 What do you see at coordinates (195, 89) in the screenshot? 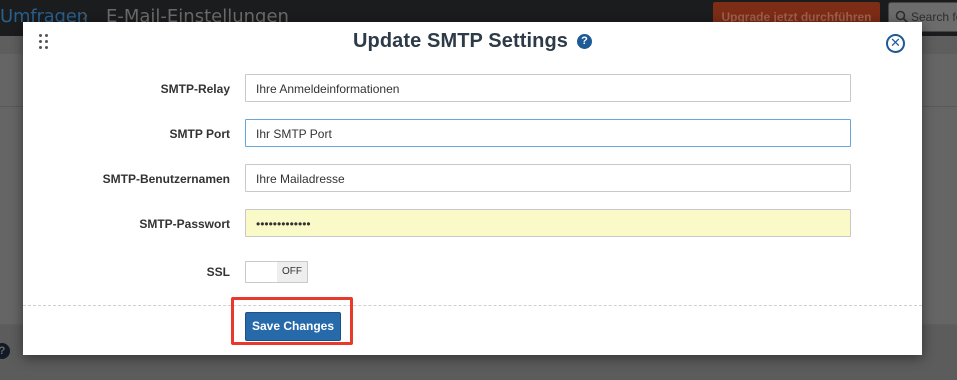
I see `smtp-relay-label: SMTP-Relay` at bounding box center [195, 89].